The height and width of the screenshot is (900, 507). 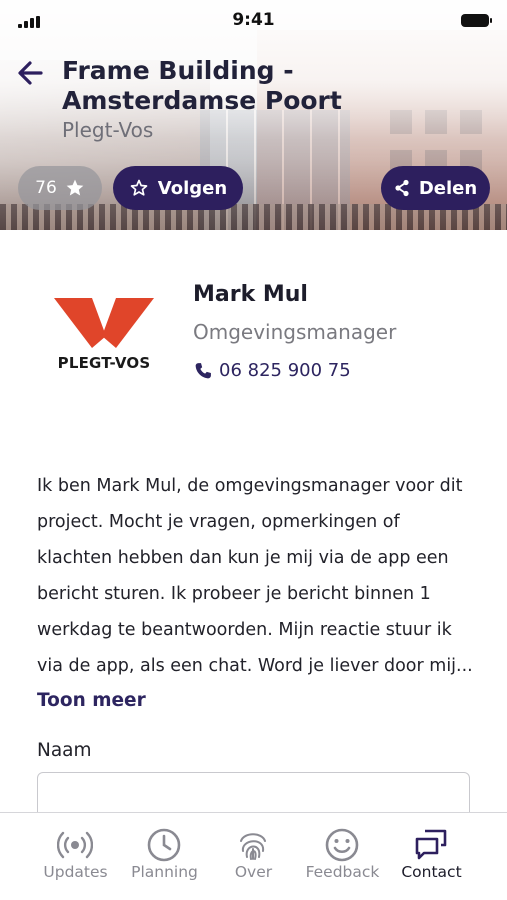 What do you see at coordinates (75, 187) in the screenshot?
I see `star-icon` at bounding box center [75, 187].